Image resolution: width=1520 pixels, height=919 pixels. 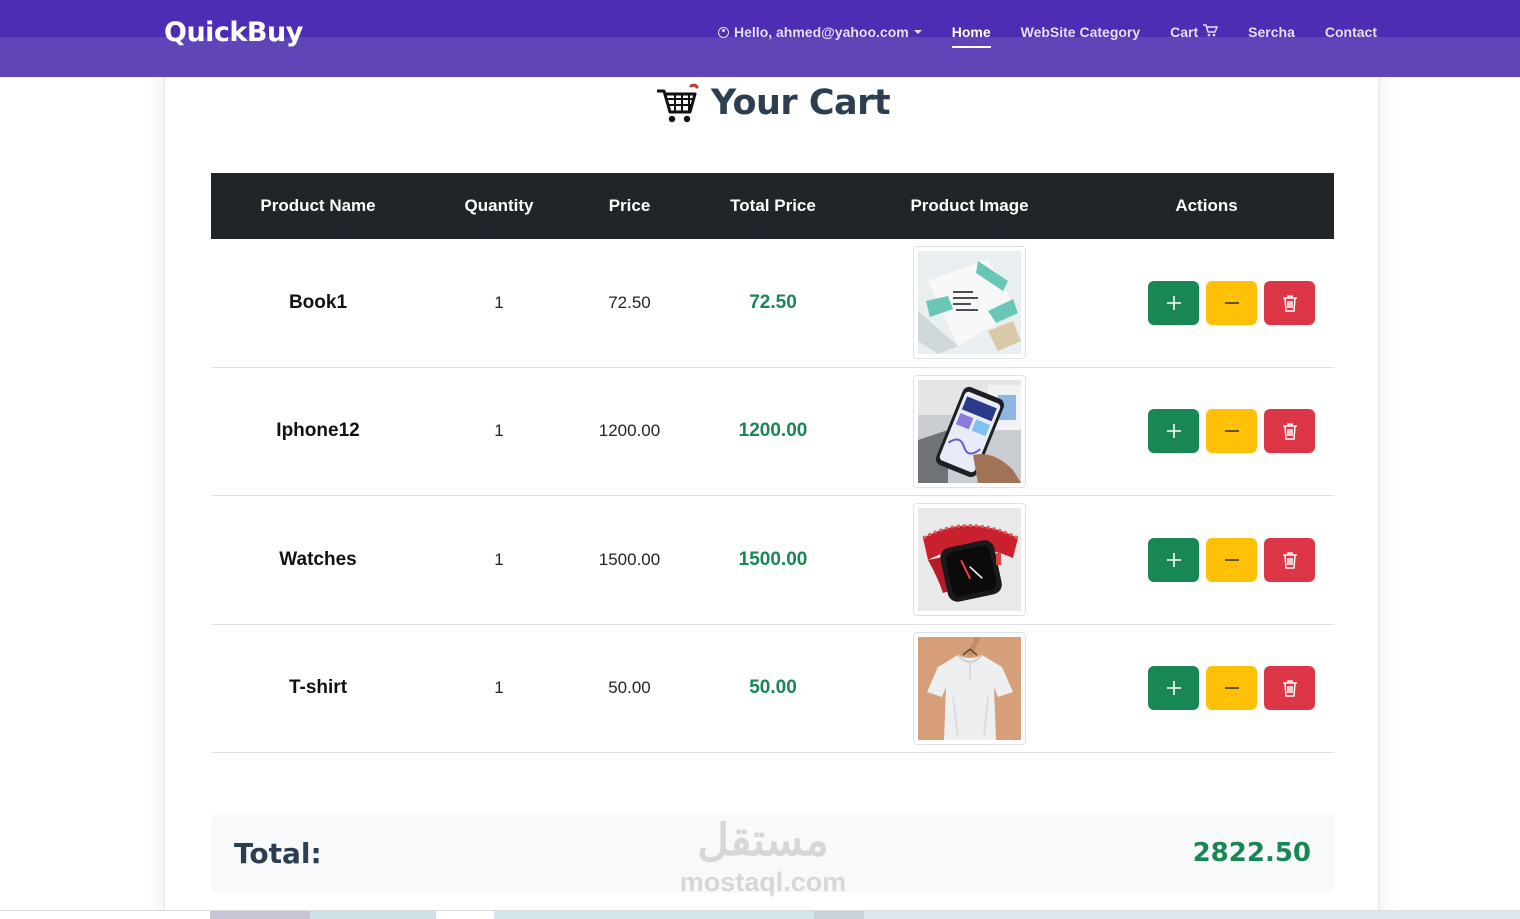 I want to click on table-row: Book1 1 72.50 72.50, so click(x=772, y=303).